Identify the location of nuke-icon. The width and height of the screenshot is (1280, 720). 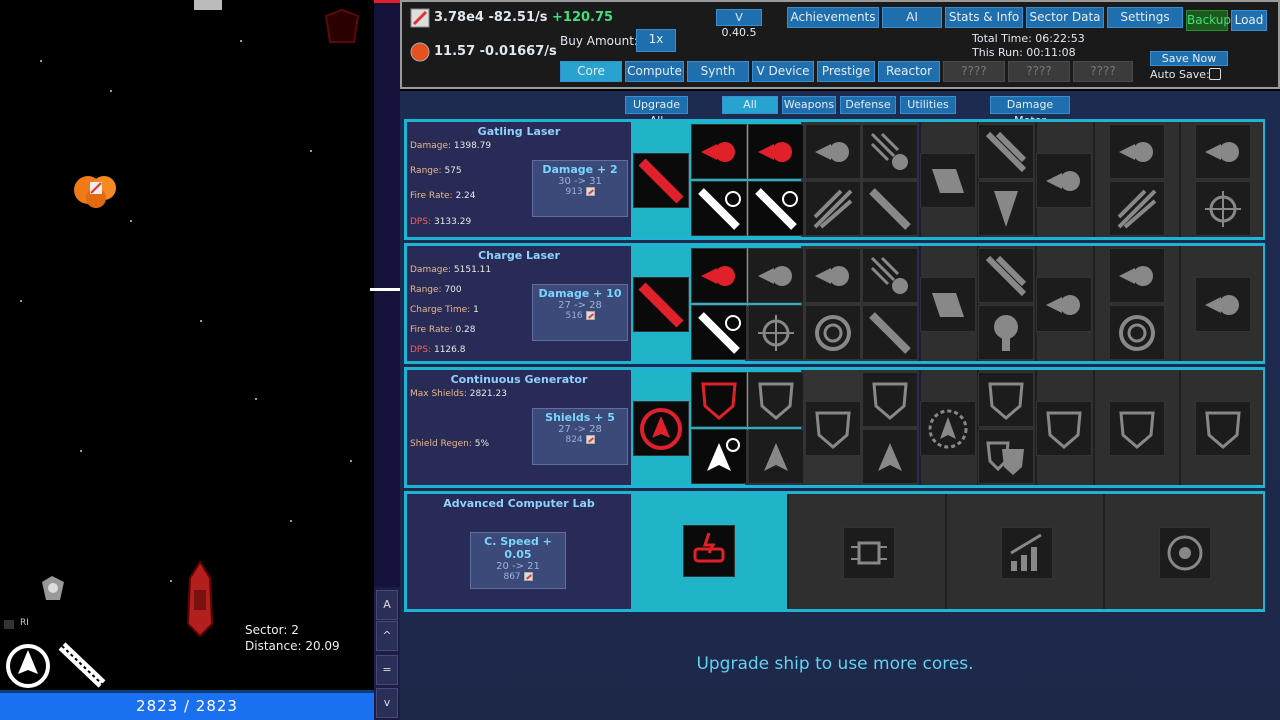
(1006, 332).